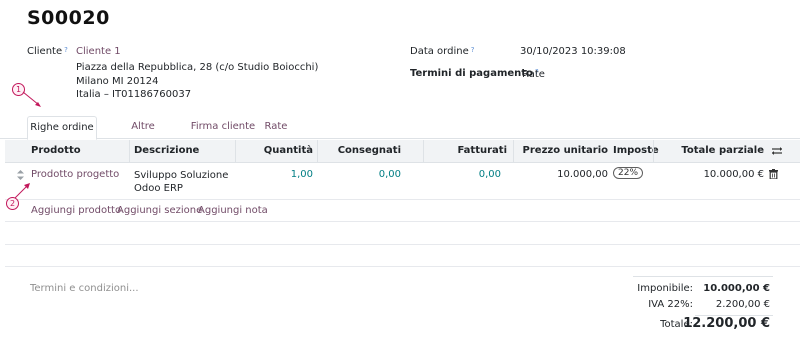 The height and width of the screenshot is (352, 800). I want to click on tax-badge: 22%, so click(628, 173).